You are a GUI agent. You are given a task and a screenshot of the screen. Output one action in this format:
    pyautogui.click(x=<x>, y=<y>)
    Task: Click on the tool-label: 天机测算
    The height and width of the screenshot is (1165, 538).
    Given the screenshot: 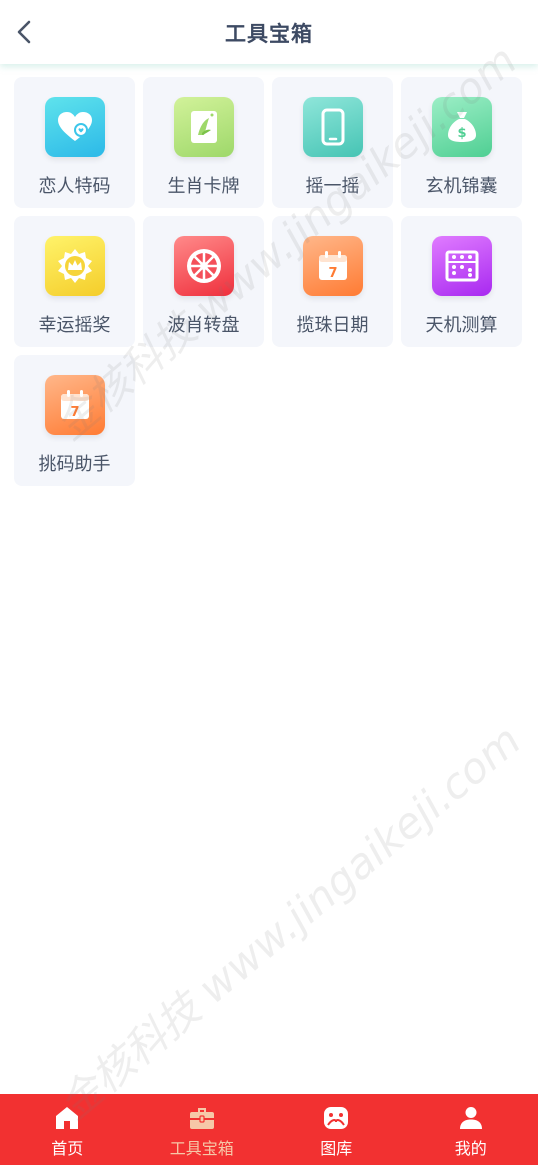 What is the action you would take?
    pyautogui.click(x=461, y=325)
    